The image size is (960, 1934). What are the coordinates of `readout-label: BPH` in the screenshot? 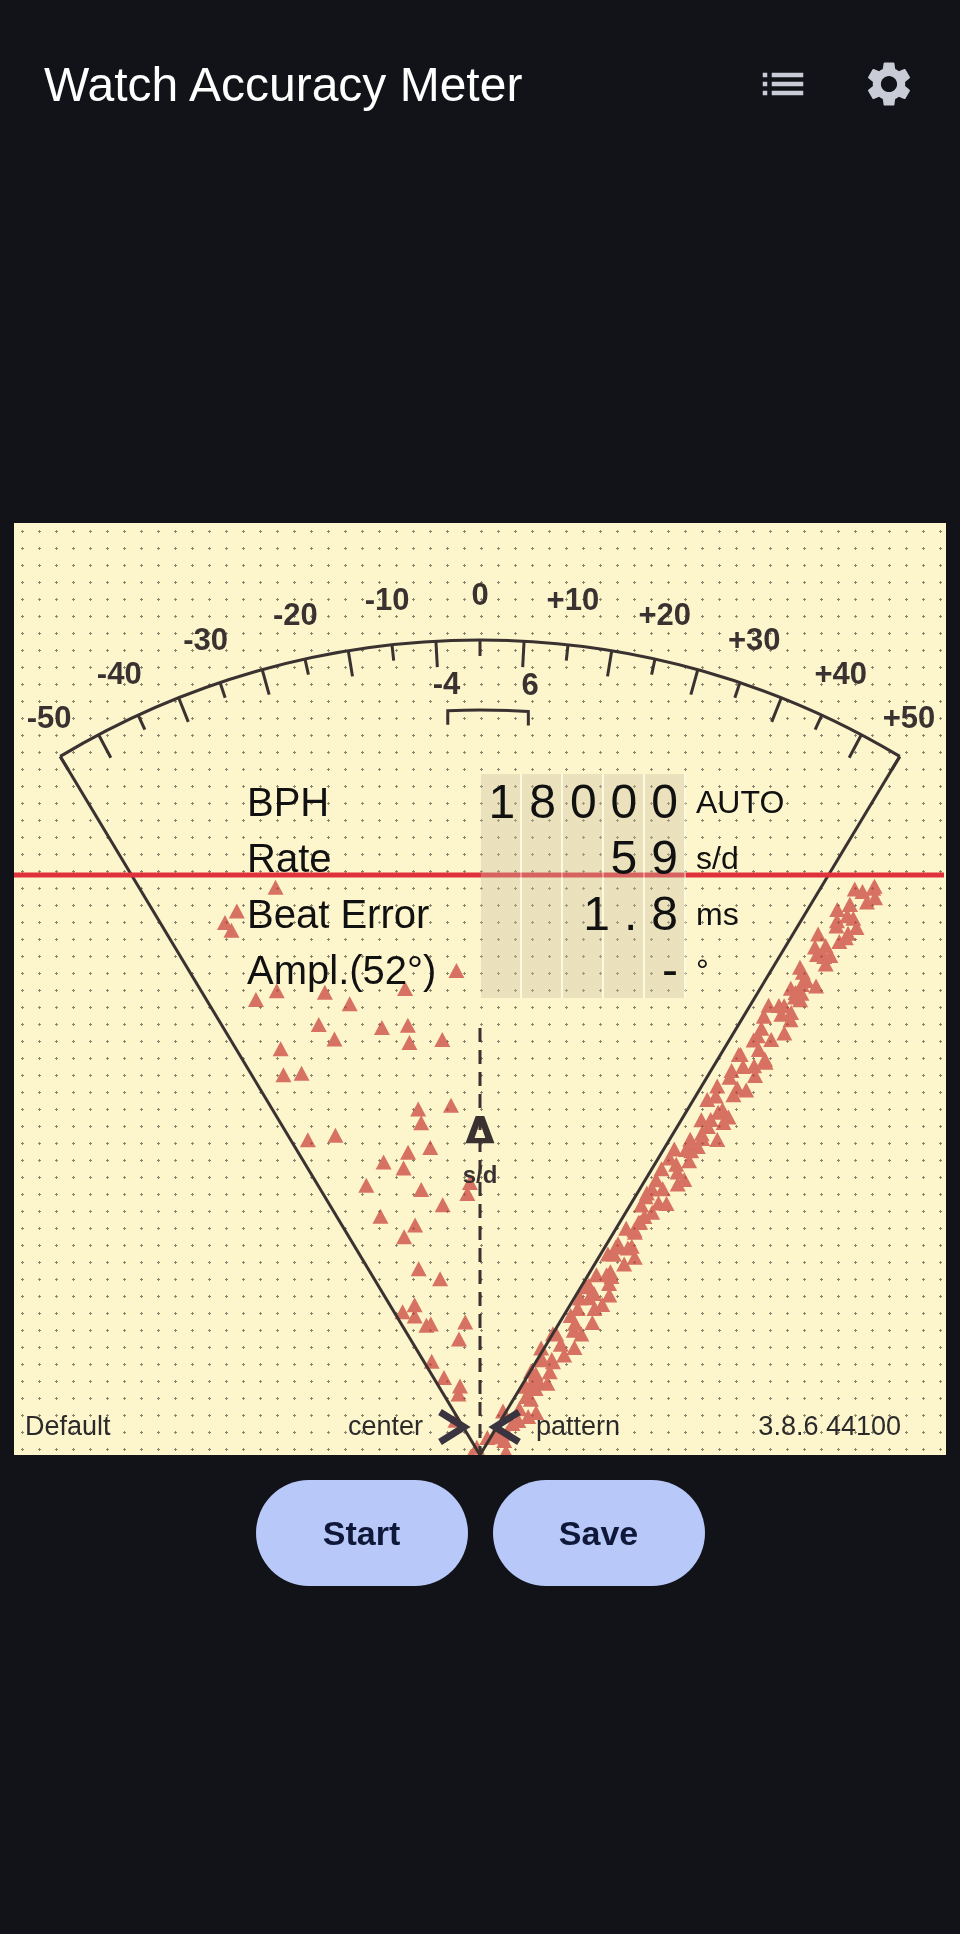 It's located at (289, 802).